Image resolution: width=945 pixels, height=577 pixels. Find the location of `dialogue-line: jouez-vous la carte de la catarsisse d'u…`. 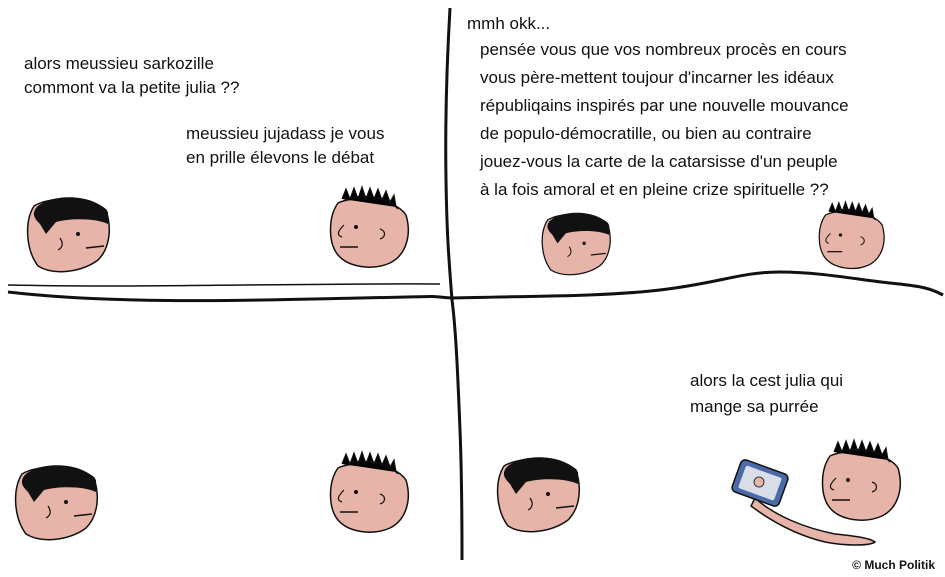

dialogue-line: jouez-vous la carte de la catarsisse d'u… is located at coordinates (659, 161).